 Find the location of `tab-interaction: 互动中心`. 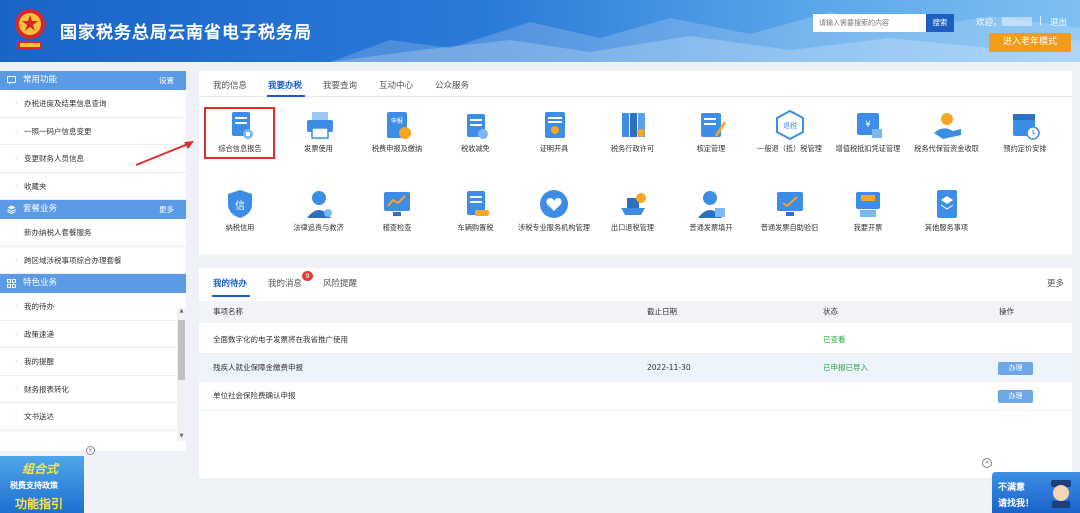

tab-interaction: 互动中心 is located at coordinates (396, 85).